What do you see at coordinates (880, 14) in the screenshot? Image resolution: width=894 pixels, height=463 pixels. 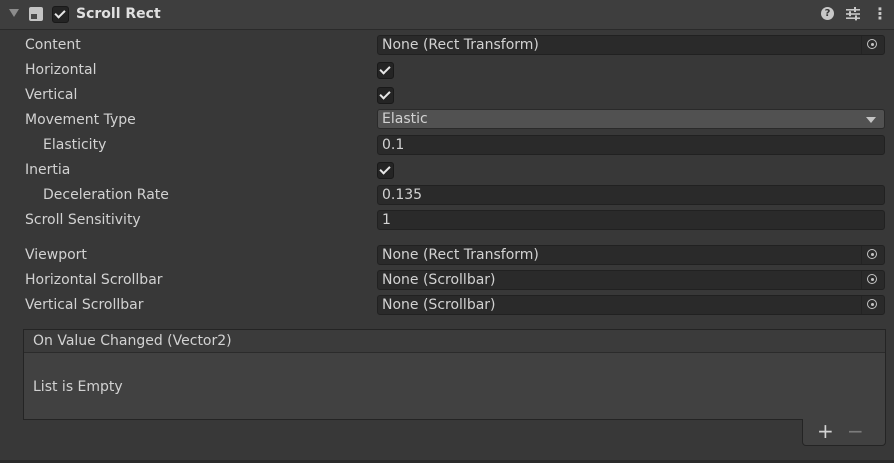 I see `kebab-menu-icon: ⋮` at bounding box center [880, 14].